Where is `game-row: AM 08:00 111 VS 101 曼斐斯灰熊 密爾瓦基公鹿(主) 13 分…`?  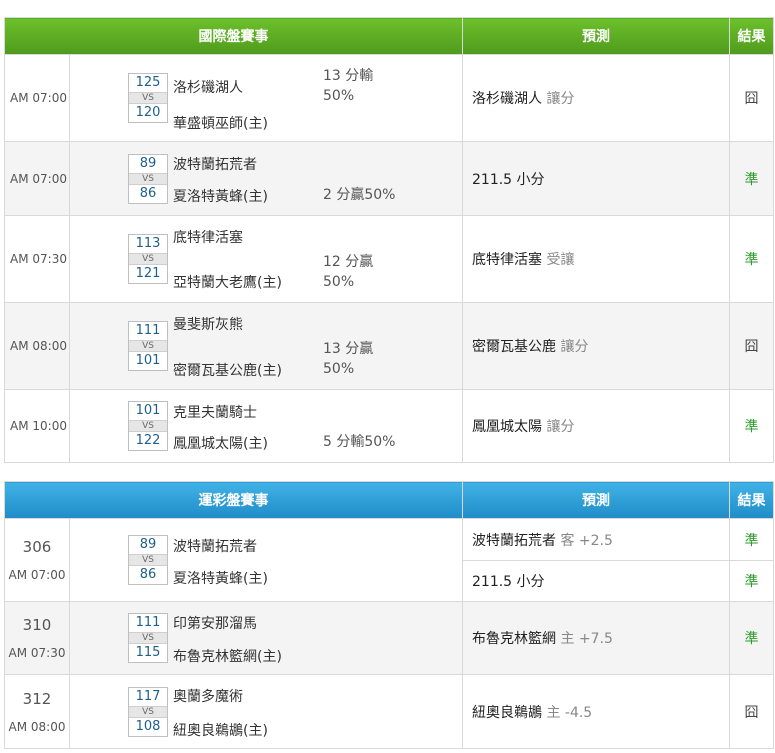
game-row: AM 08:00 111 VS 101 曼斐斯灰熊 密爾瓦基公鹿(主) 13 分… is located at coordinates (389, 346).